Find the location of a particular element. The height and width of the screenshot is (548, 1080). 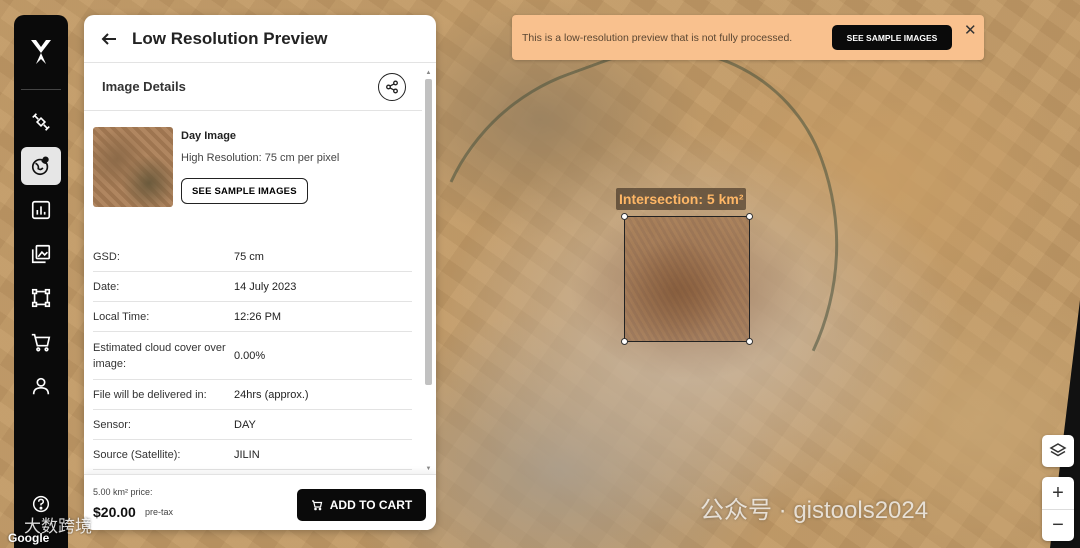

detail-value: 12:26 PM is located at coordinates (258, 316).